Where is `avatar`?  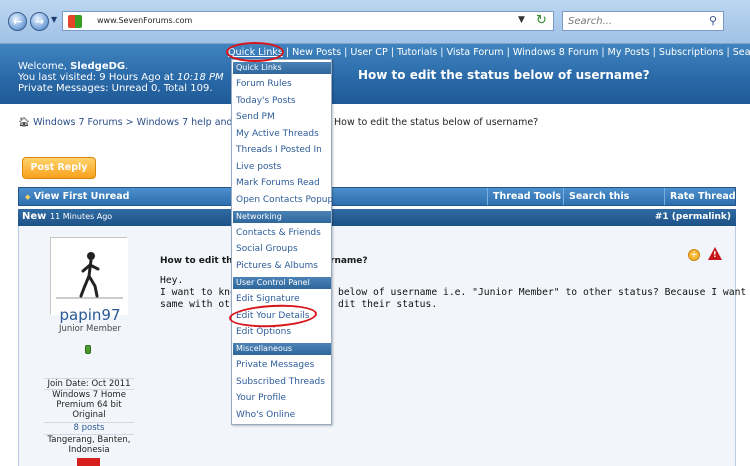
avatar is located at coordinates (89, 276).